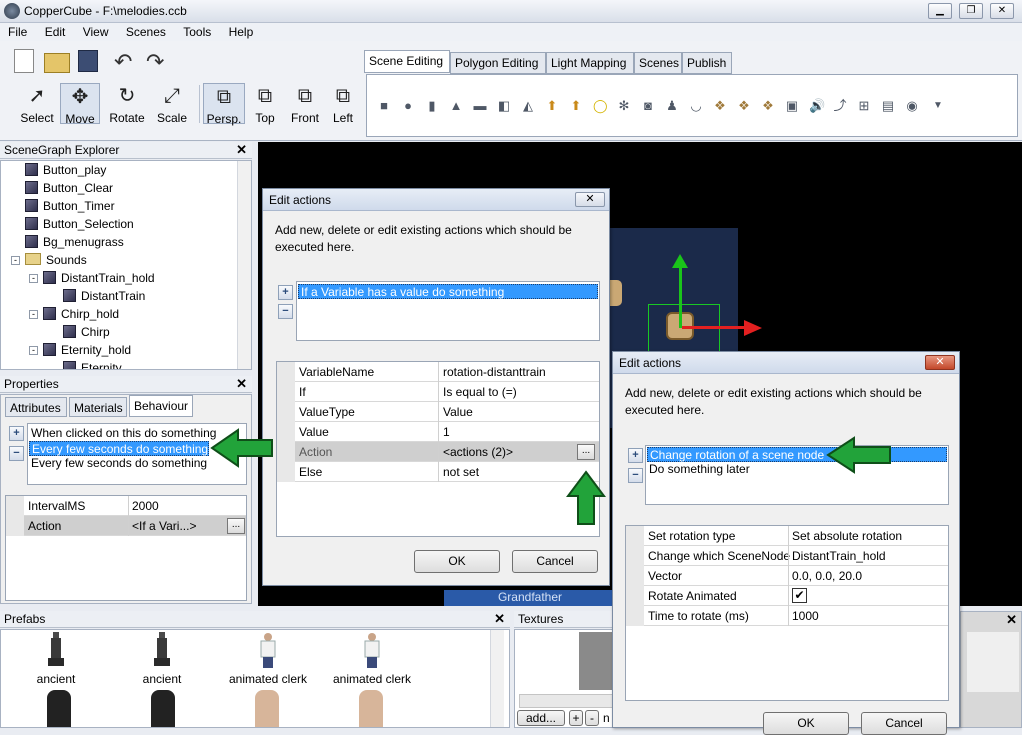 The image size is (1022, 735). Describe the element at coordinates (672, 106) in the screenshot. I see `fps-camera-icon: ♟` at that location.